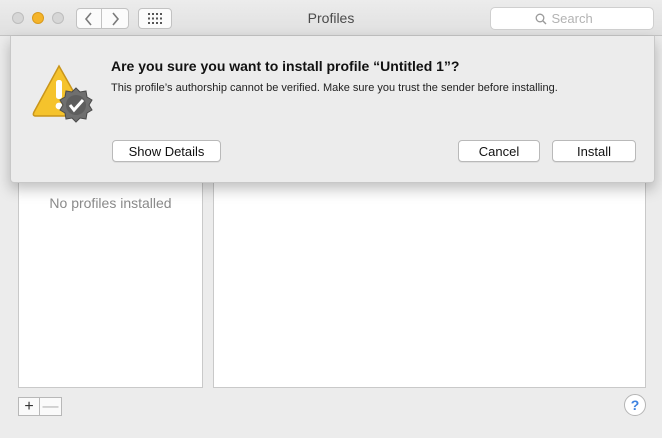 The image size is (662, 438). What do you see at coordinates (635, 405) in the screenshot?
I see `help-button: ?` at bounding box center [635, 405].